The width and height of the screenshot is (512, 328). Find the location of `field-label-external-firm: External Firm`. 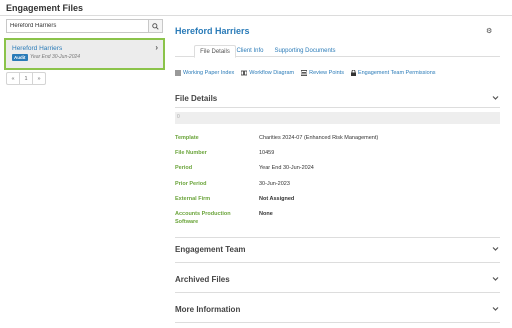

field-label-external-firm: External Firm is located at coordinates (193, 199).